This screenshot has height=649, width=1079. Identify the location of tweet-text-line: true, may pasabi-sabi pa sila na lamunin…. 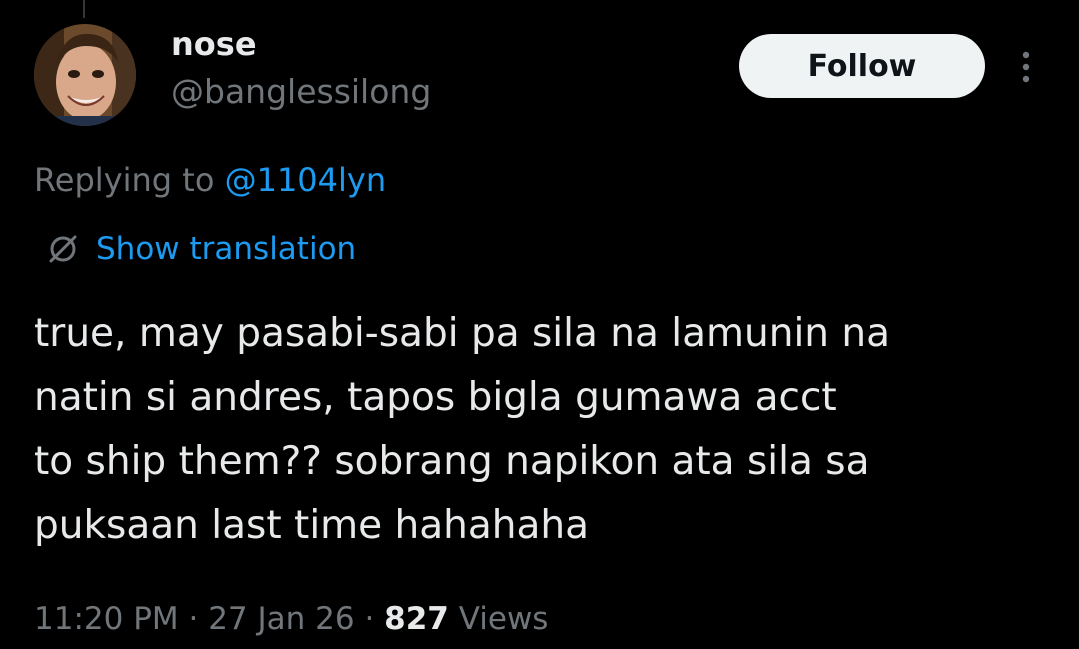
(462, 333).